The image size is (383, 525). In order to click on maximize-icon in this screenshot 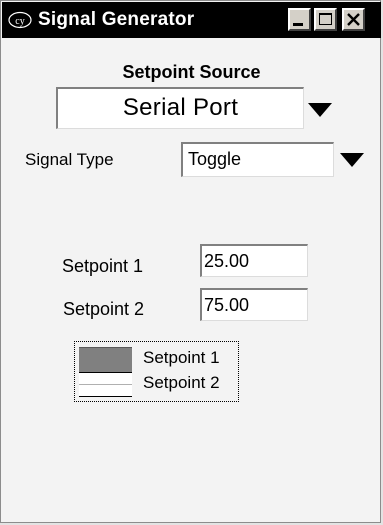, I will do `click(325, 19)`.